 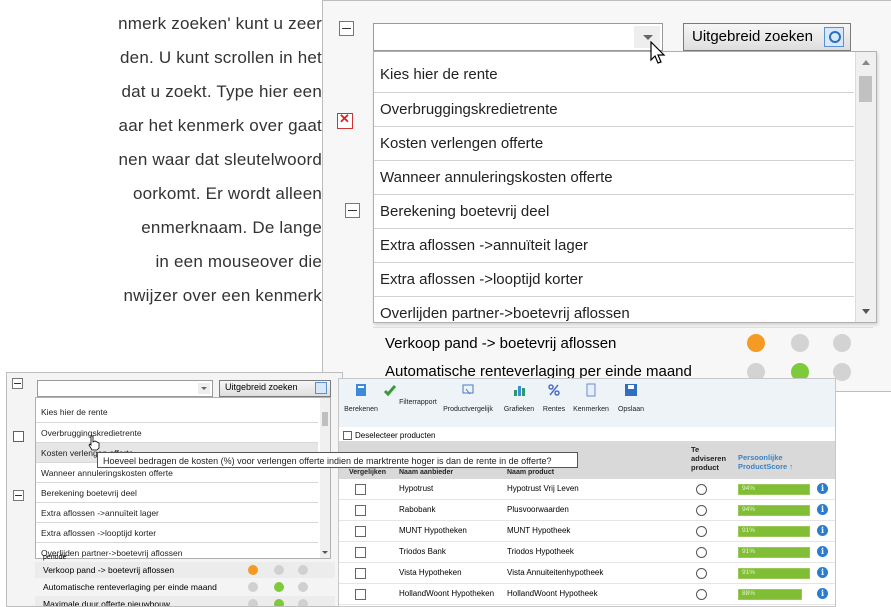 What do you see at coordinates (774, 489) in the screenshot?
I see `score-bar: 94%` at bounding box center [774, 489].